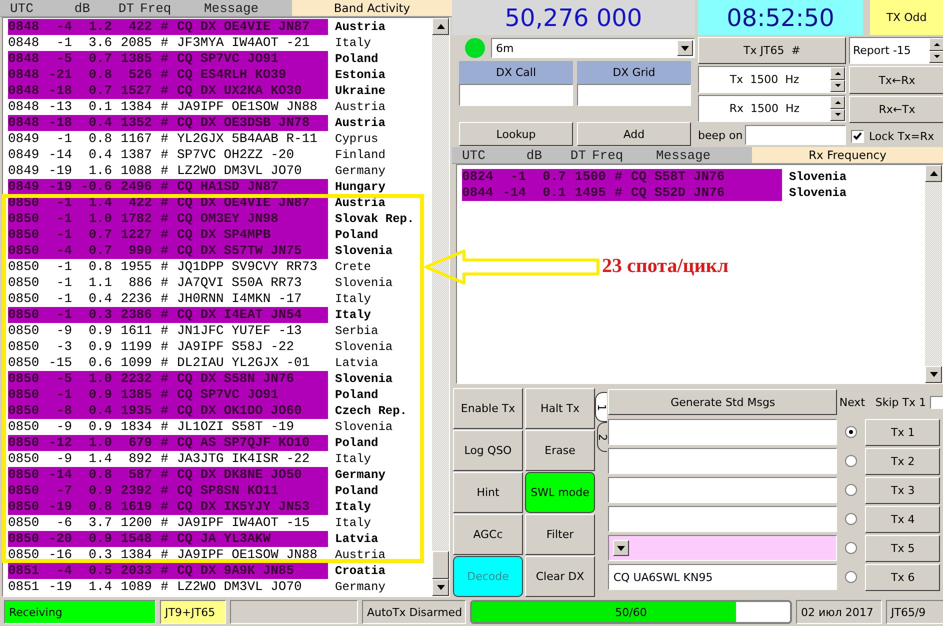 Image resolution: width=943 pixels, height=626 pixels. I want to click on spin-box: Rx 1500 Hz, so click(772, 108).